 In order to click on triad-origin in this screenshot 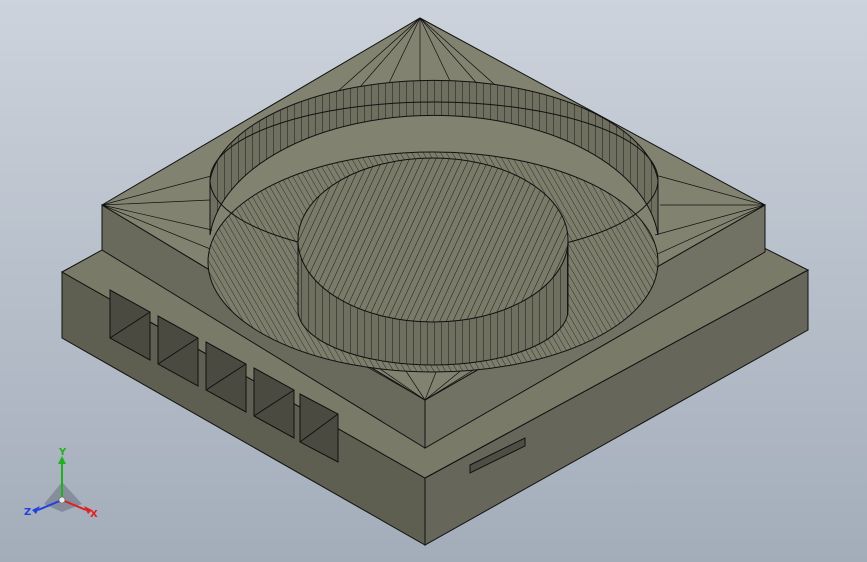, I will do `click(62, 500)`.